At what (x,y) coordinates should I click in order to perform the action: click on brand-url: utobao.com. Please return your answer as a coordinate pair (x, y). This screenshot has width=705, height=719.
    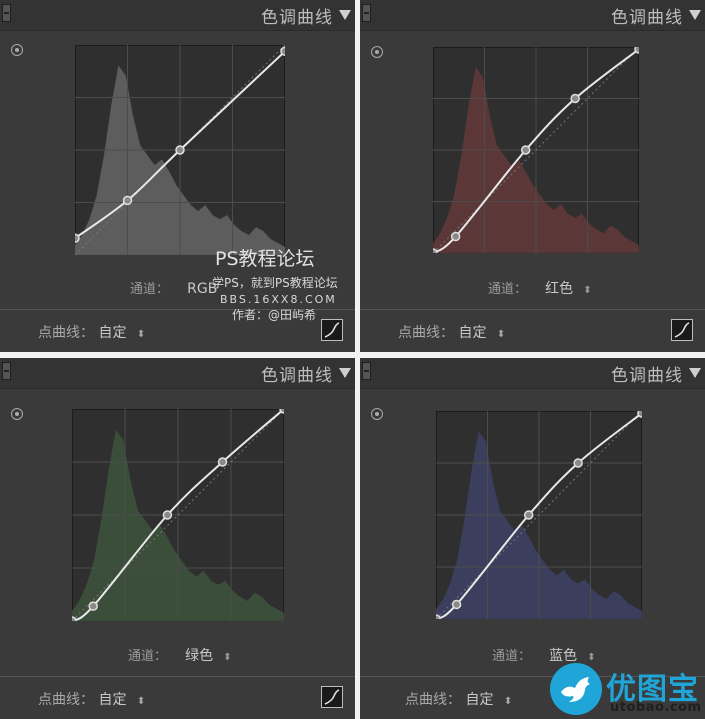
    Looking at the image, I should click on (656, 707).